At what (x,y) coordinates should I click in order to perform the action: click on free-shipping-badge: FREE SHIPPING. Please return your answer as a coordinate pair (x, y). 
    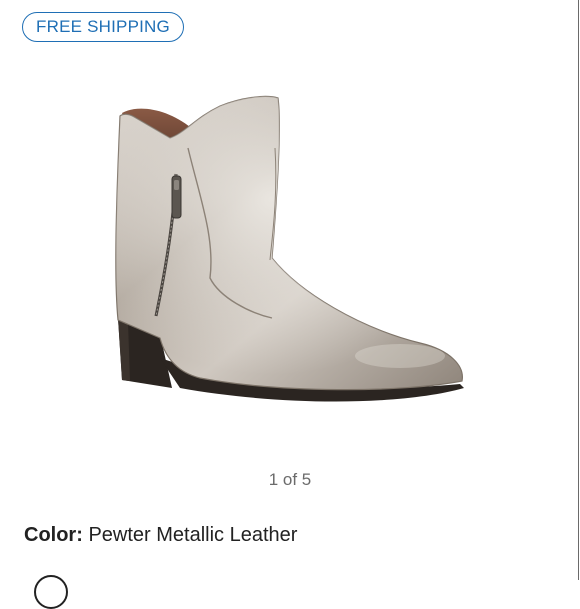
    Looking at the image, I should click on (103, 27).